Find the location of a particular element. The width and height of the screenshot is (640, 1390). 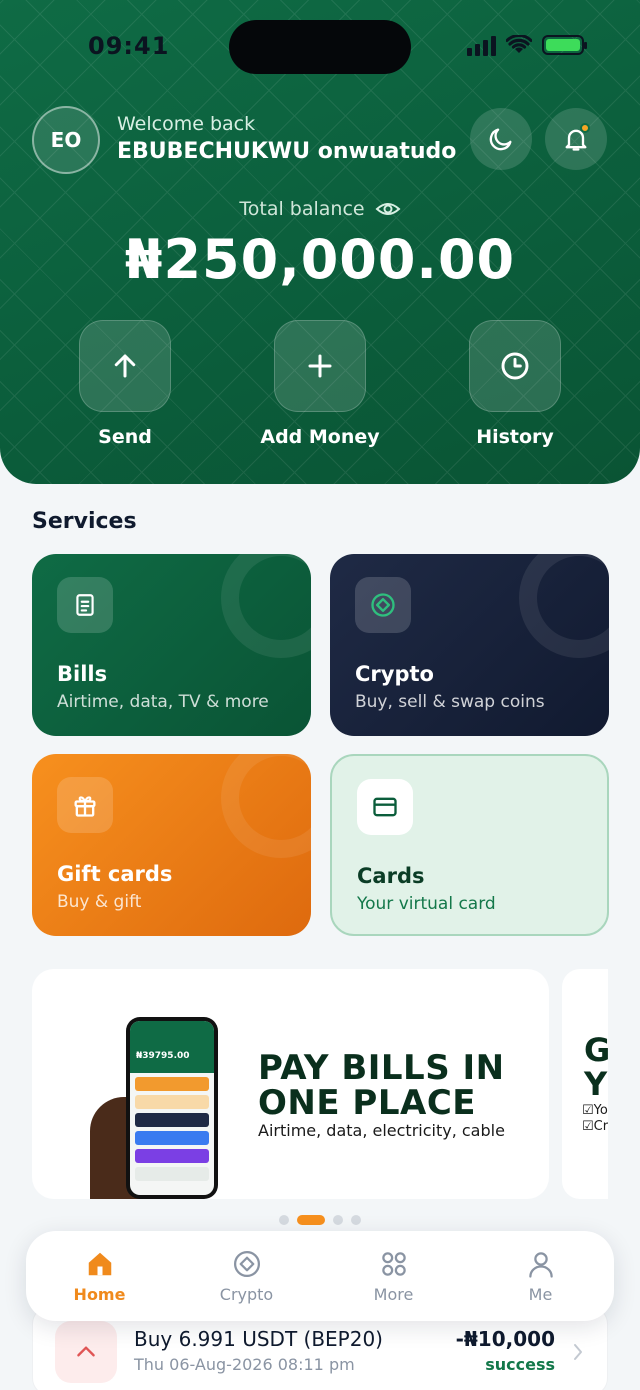

history-button-box is located at coordinates (515, 366).